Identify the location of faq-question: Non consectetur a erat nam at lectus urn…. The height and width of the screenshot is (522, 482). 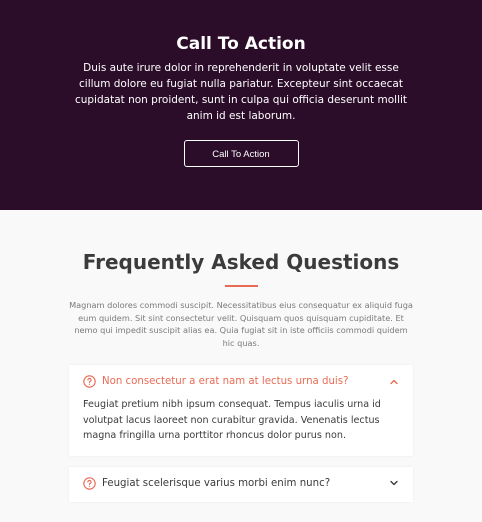
(225, 381).